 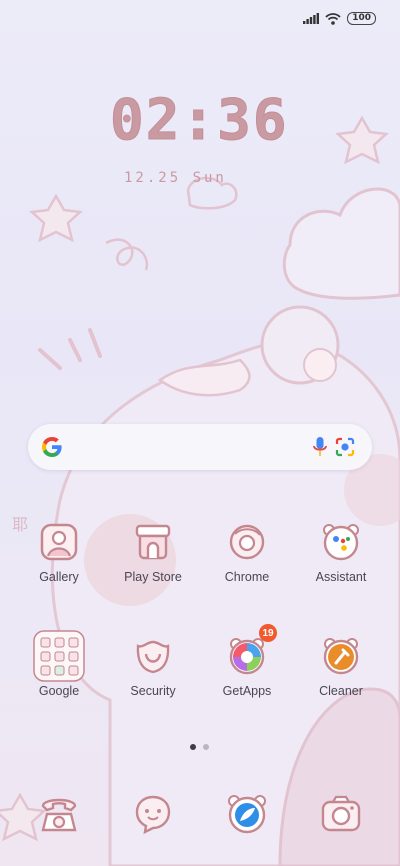 What do you see at coordinates (345, 447) in the screenshot?
I see `google-lens-icon` at bounding box center [345, 447].